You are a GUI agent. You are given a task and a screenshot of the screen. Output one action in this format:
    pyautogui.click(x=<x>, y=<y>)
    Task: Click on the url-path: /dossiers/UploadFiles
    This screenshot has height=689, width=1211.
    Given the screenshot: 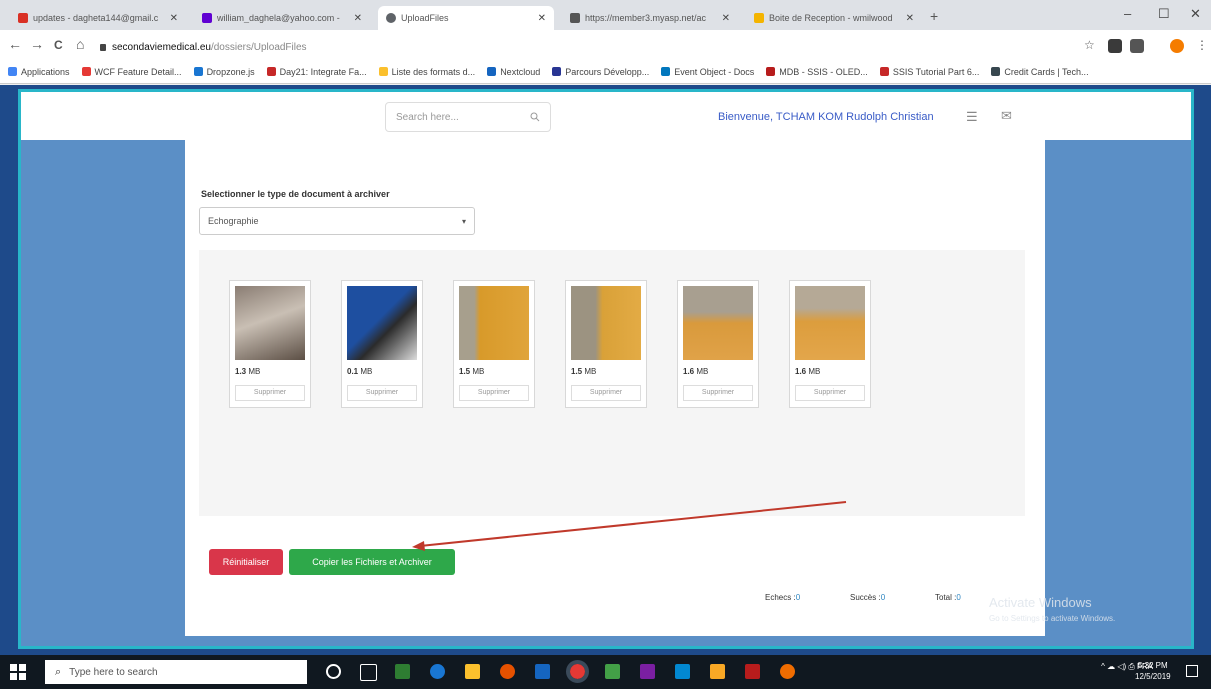 What is the action you would take?
    pyautogui.click(x=258, y=47)
    